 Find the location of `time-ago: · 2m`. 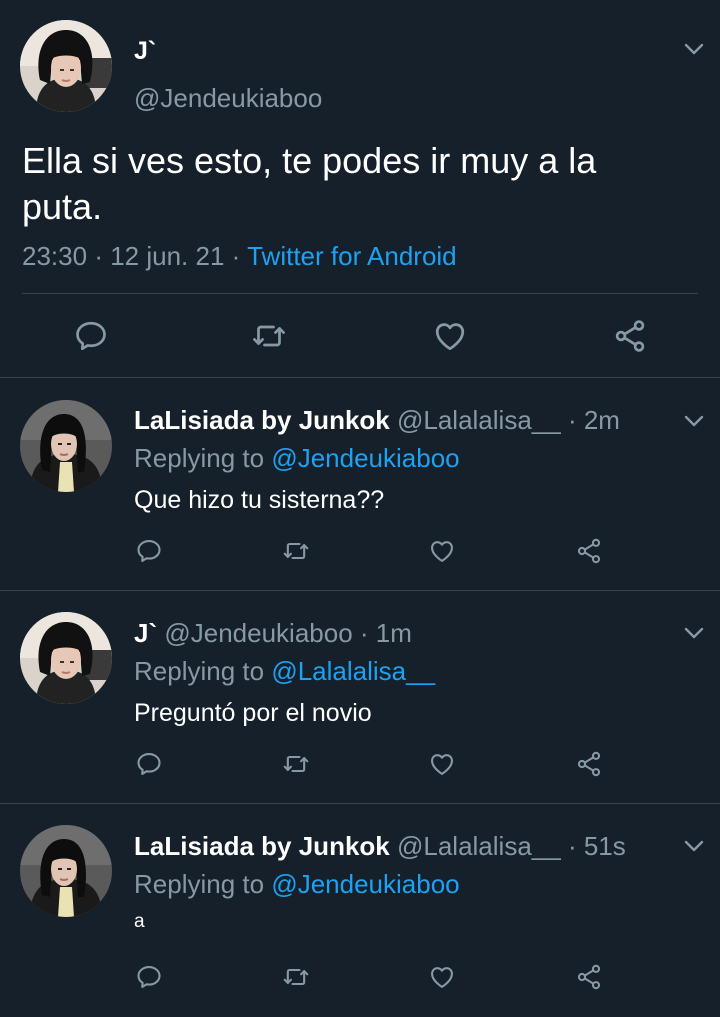

time-ago: · 2m is located at coordinates (593, 420).